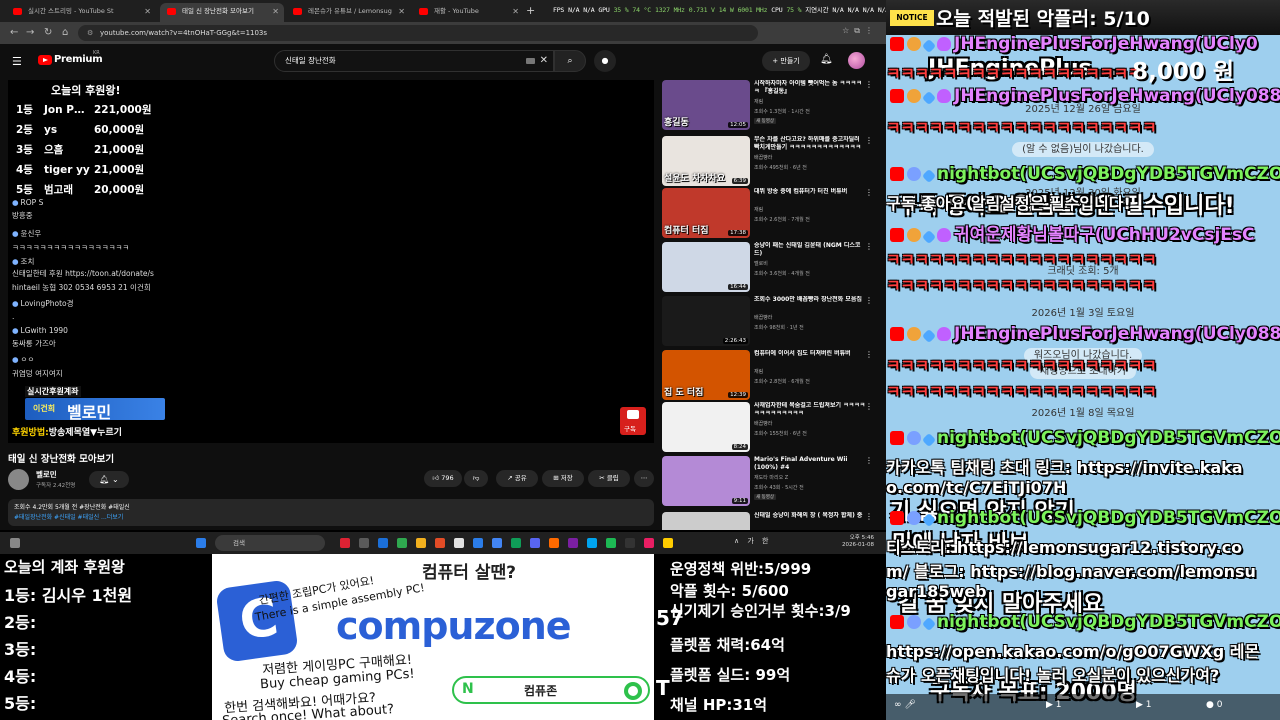 The image size is (1280, 720). I want to click on clip-button: ✂ 클립, so click(609, 478).